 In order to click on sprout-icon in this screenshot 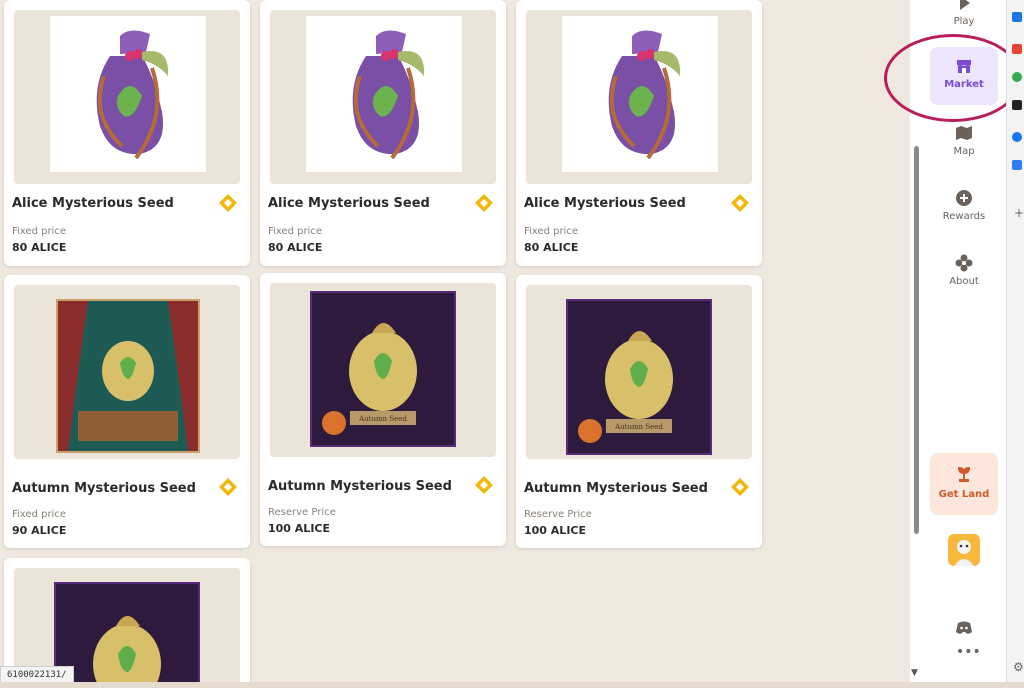, I will do `click(964, 474)`.